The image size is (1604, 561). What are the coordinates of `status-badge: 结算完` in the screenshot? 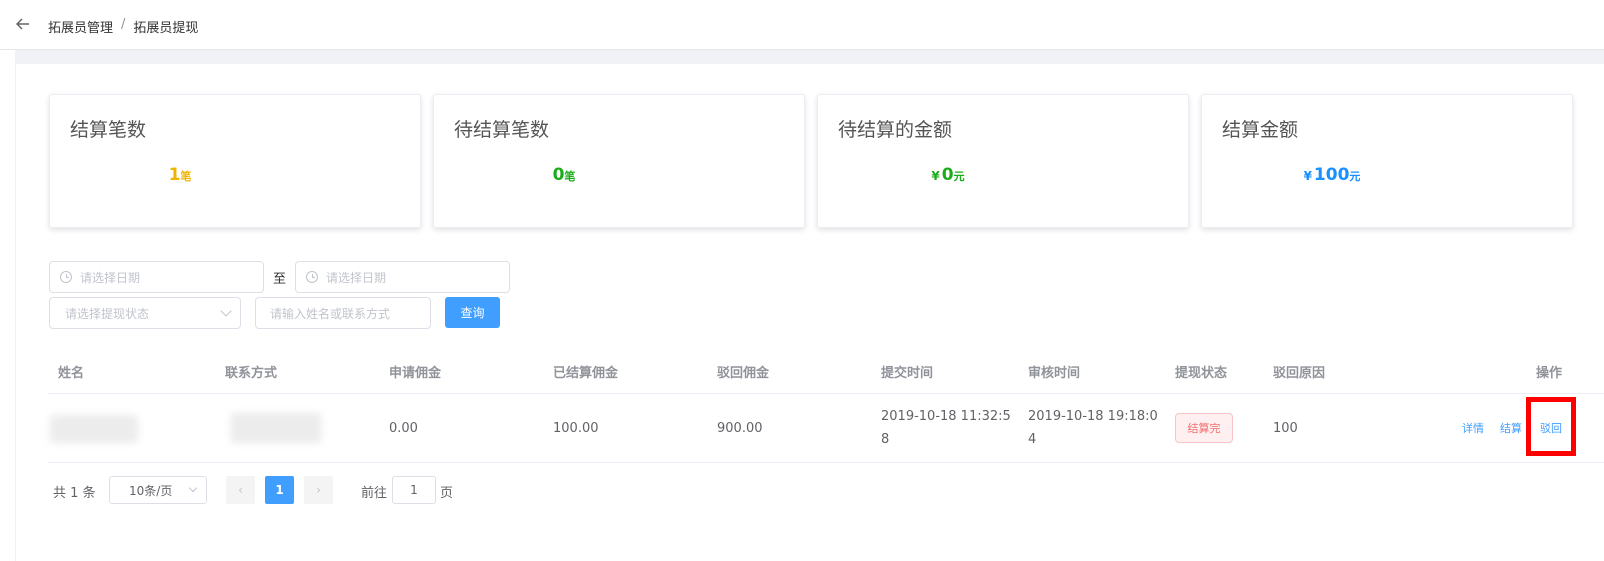 It's located at (1204, 428).